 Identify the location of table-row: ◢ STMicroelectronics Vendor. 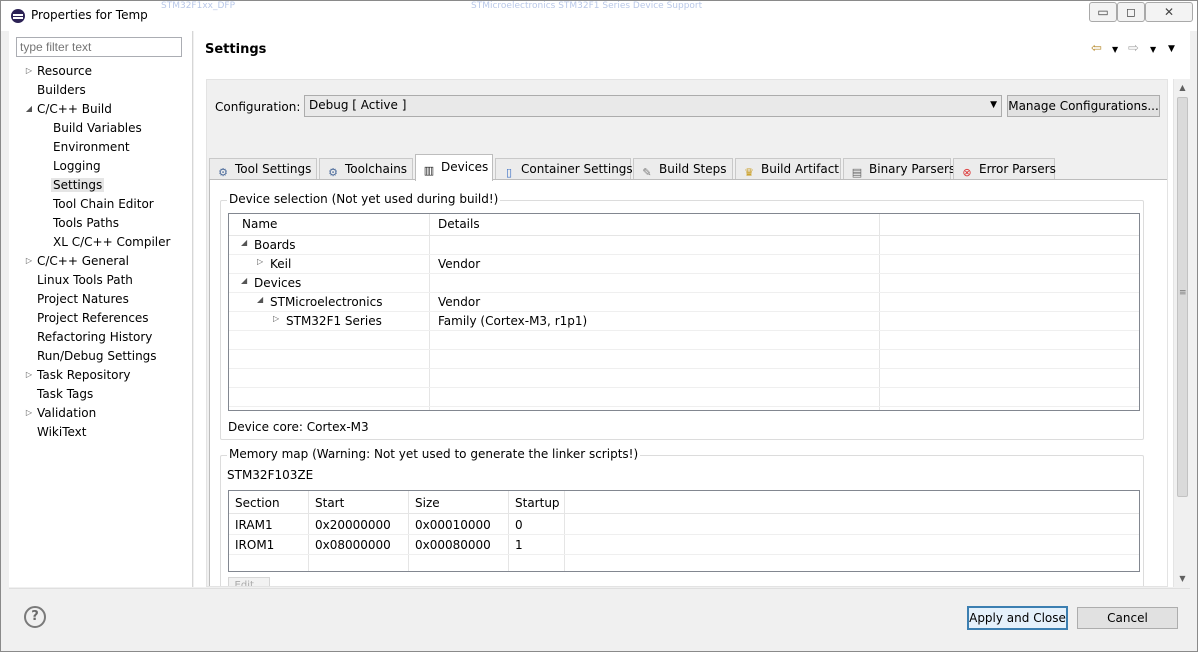
(684, 302).